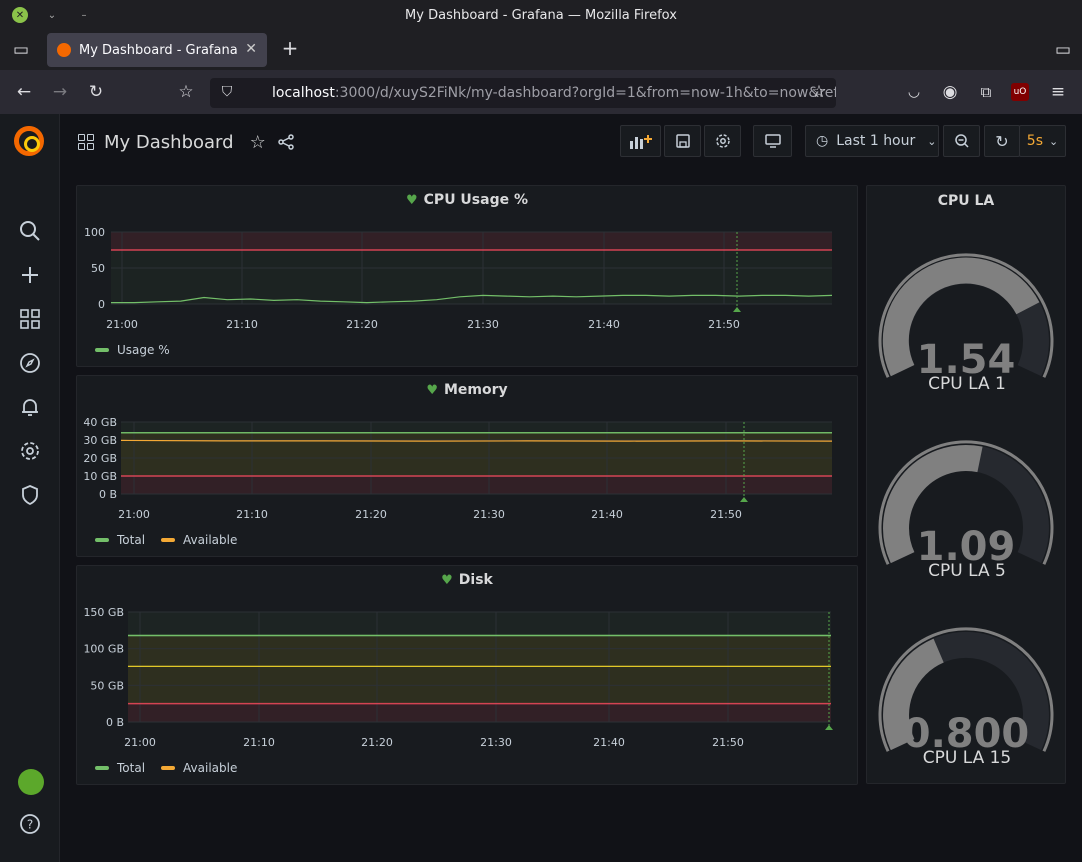 Image resolution: width=1082 pixels, height=862 pixels. I want to click on share-icon, so click(285, 142).